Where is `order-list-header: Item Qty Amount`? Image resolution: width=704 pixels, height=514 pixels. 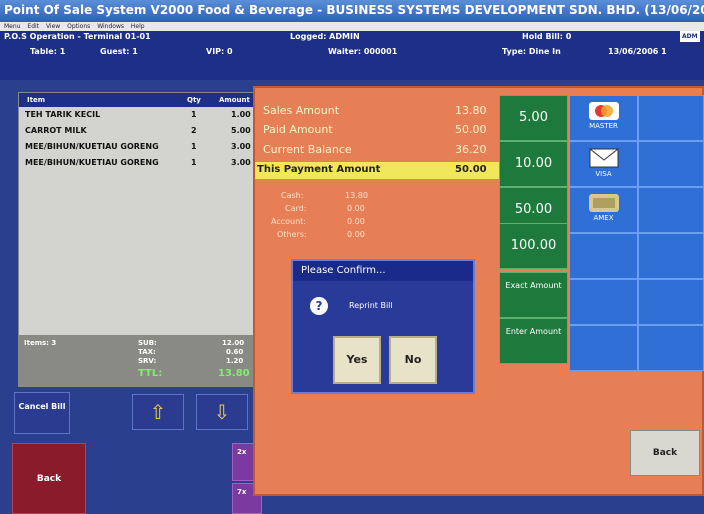 order-list-header: Item Qty Amount is located at coordinates (139, 100).